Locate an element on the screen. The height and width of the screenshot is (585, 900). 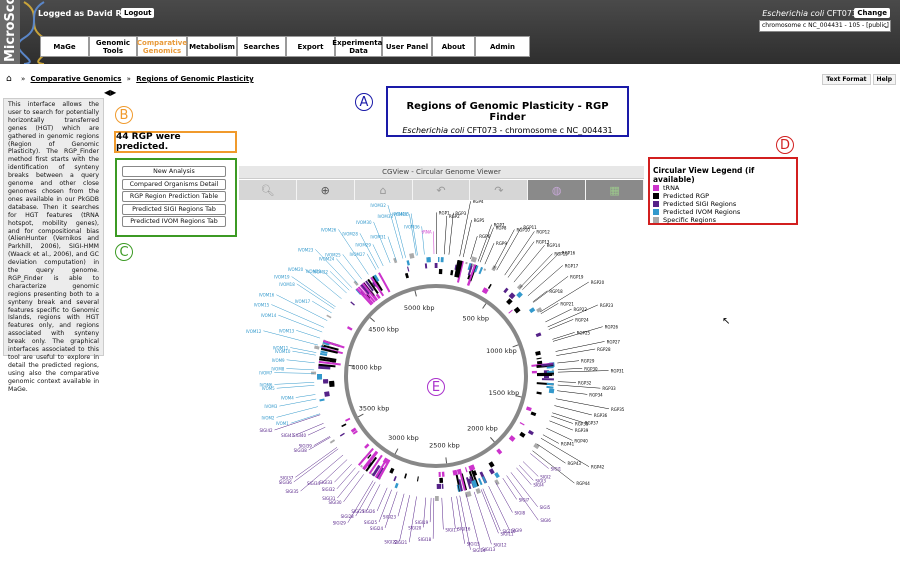
viewer-toolbar: 🔍︎ ⊕ ⌂ ↶ ↷ ◍ ▦ is located at coordinates (442, 190).